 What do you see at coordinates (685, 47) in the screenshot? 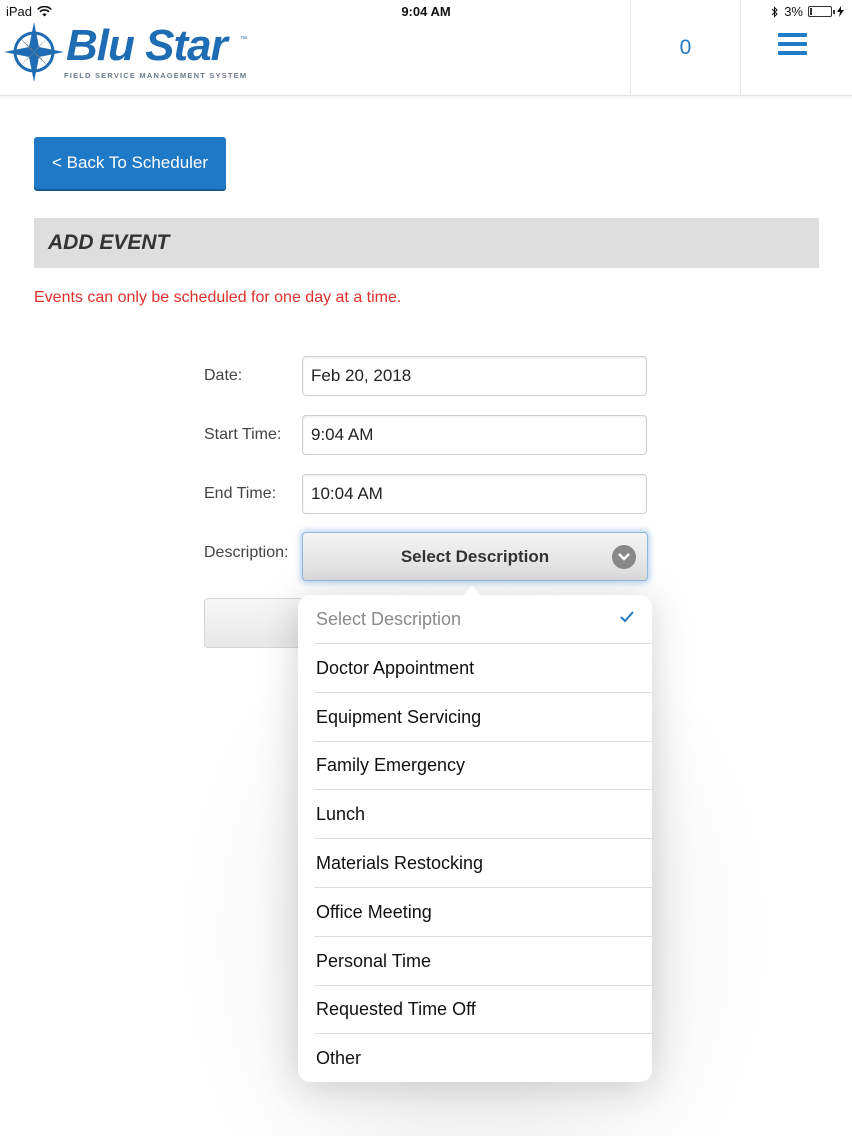
I see `notification-count: 0` at bounding box center [685, 47].